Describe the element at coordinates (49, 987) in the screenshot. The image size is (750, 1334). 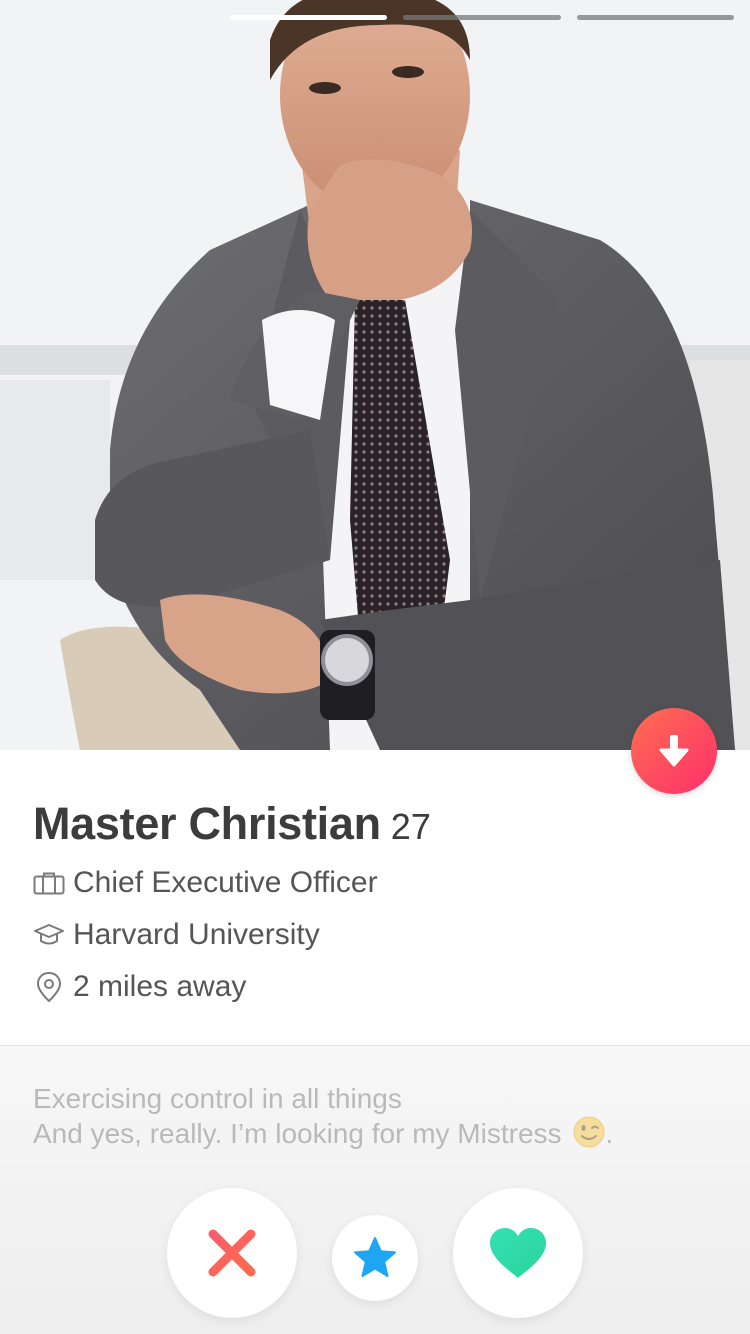
I see `location-pin-icon` at that location.